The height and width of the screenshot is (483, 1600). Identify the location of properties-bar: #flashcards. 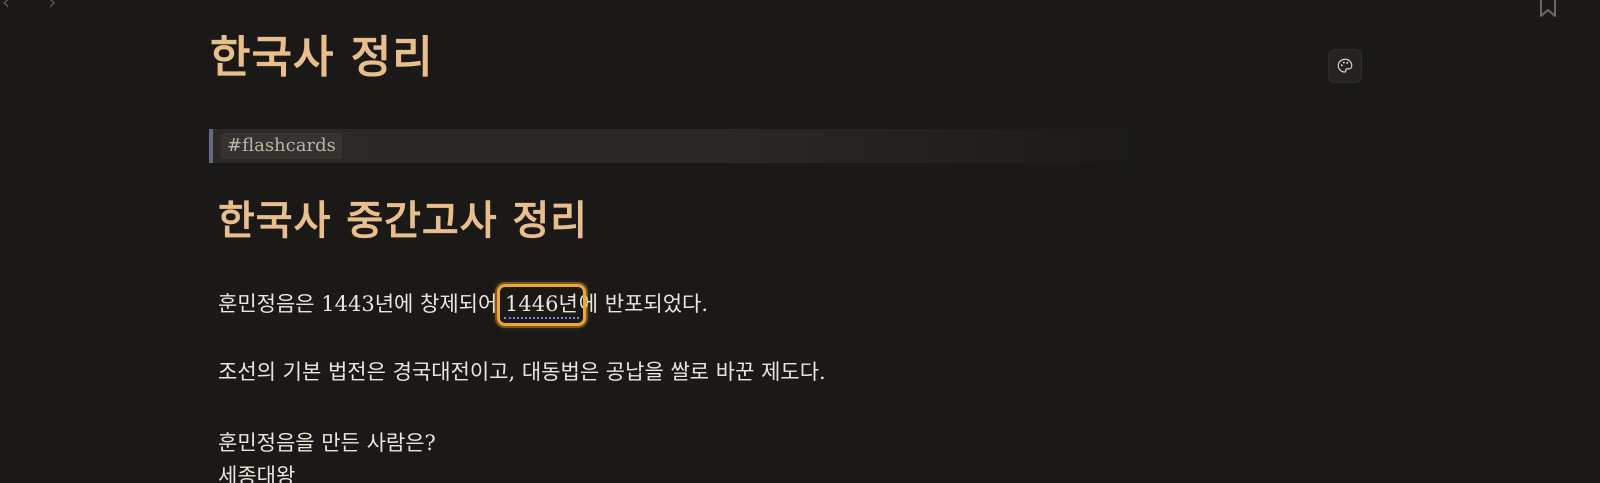
(674, 146).